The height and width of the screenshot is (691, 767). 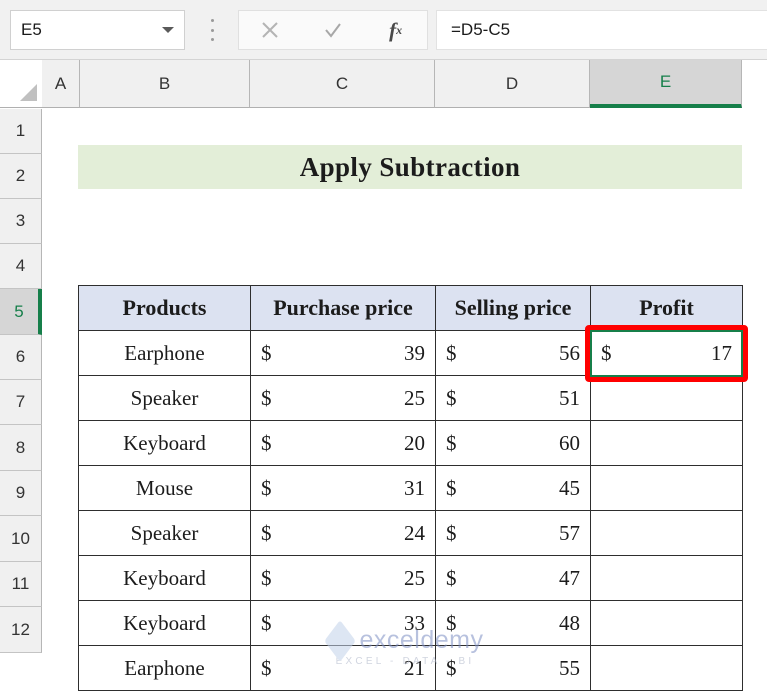 I want to click on cell-selling-price: $ 47, so click(x=513, y=578).